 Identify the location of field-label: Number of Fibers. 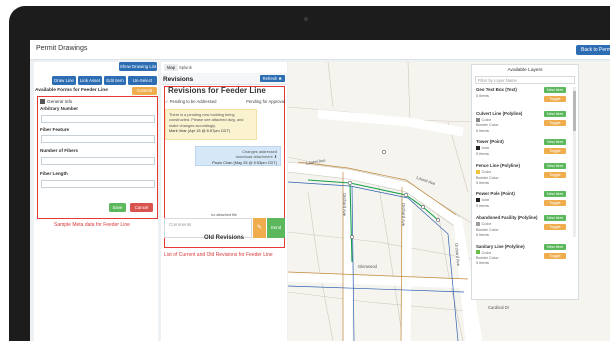
(59, 150).